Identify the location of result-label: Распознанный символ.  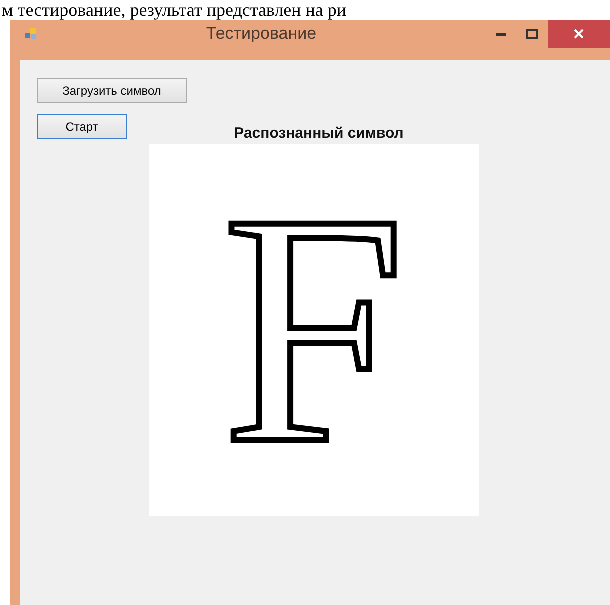
(319, 135).